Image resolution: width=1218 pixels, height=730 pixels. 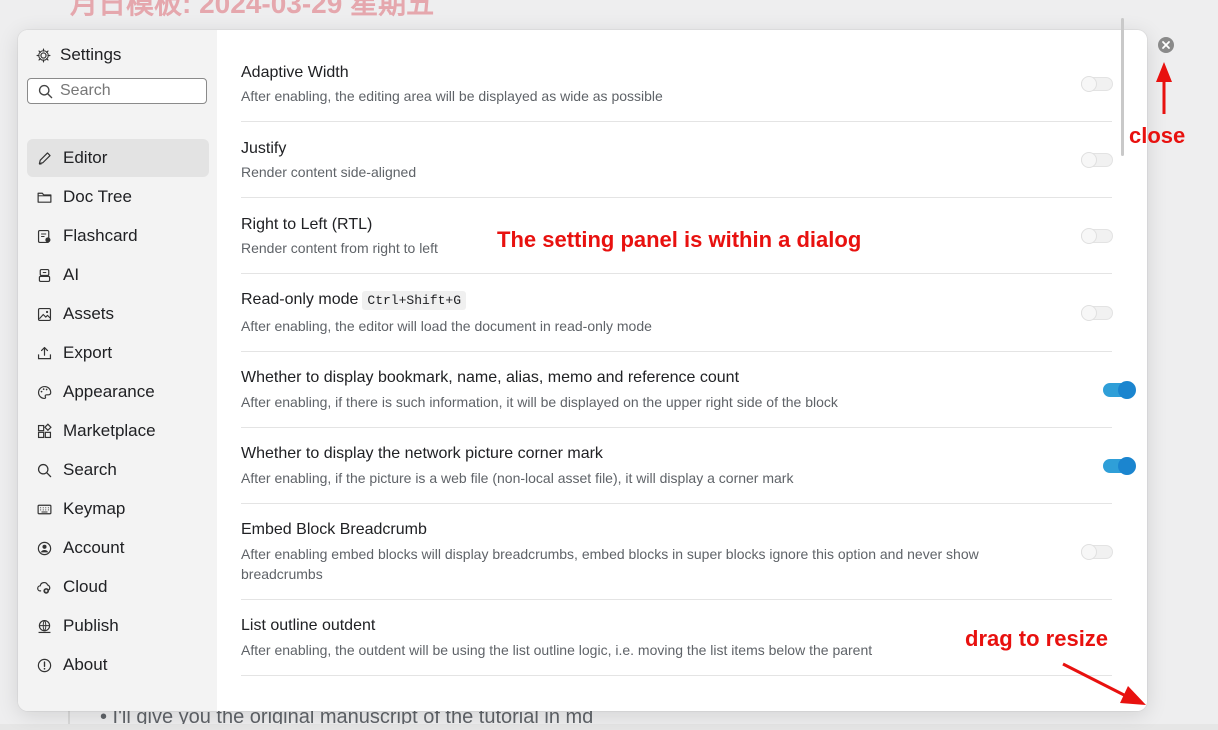 What do you see at coordinates (118, 587) in the screenshot?
I see `sidebar-item-cloud: Cloud` at bounding box center [118, 587].